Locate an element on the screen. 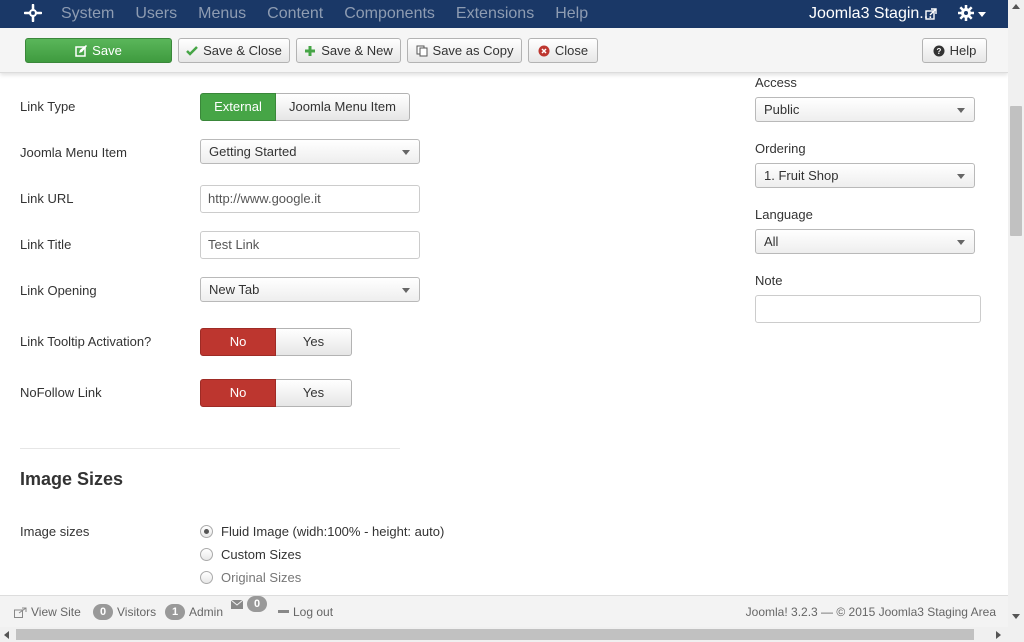  external-link-icon is located at coordinates (931, 14).